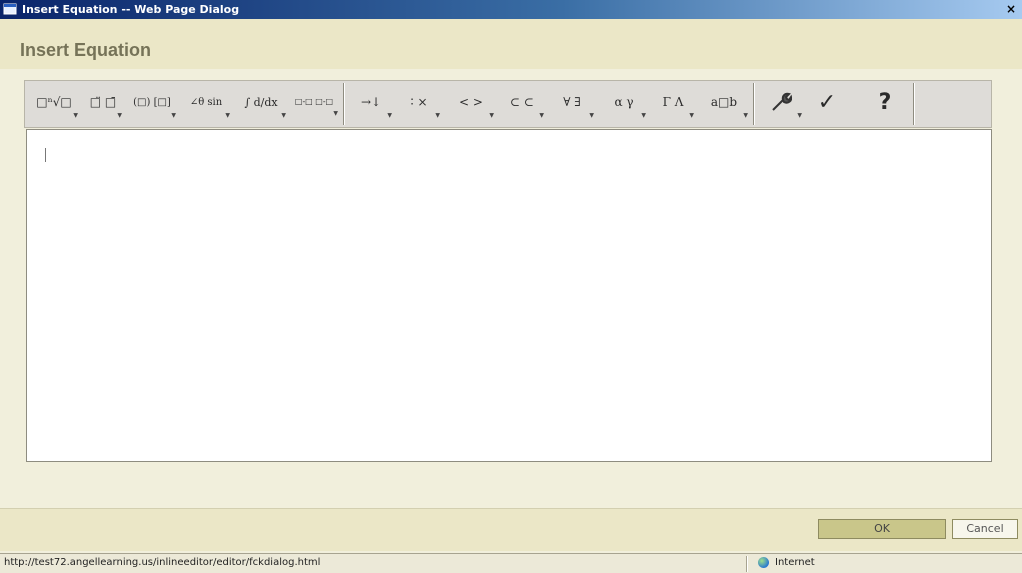 This screenshot has width=1022, height=573. Describe the element at coordinates (572, 104) in the screenshot. I see `toolbar-logic-button: ∀ ∃ ▼` at that location.